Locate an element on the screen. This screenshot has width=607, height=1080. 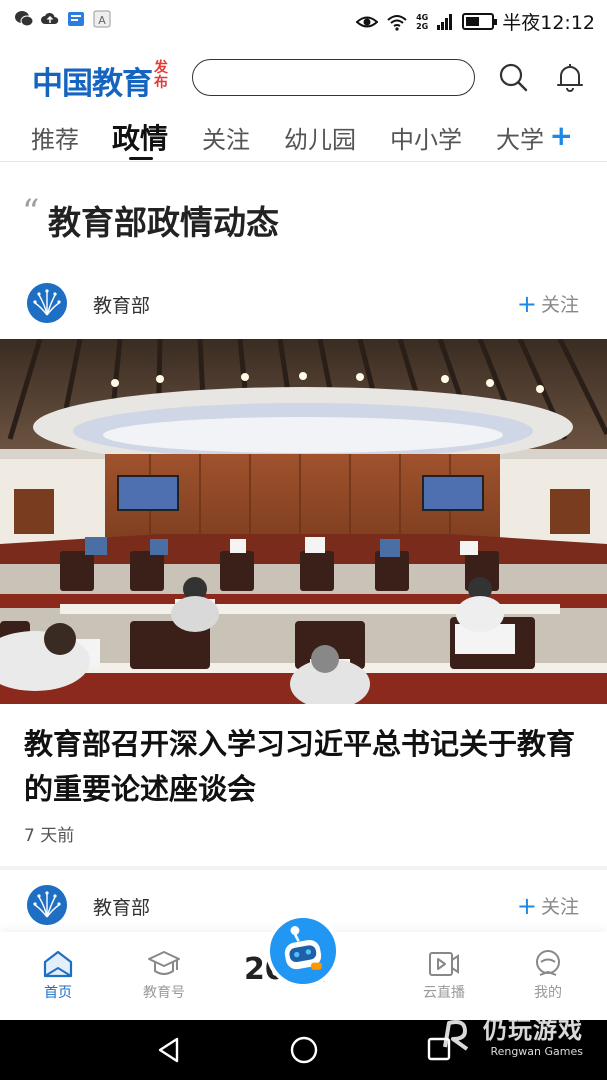
nav-home: 首页 is located at coordinates (58, 975).